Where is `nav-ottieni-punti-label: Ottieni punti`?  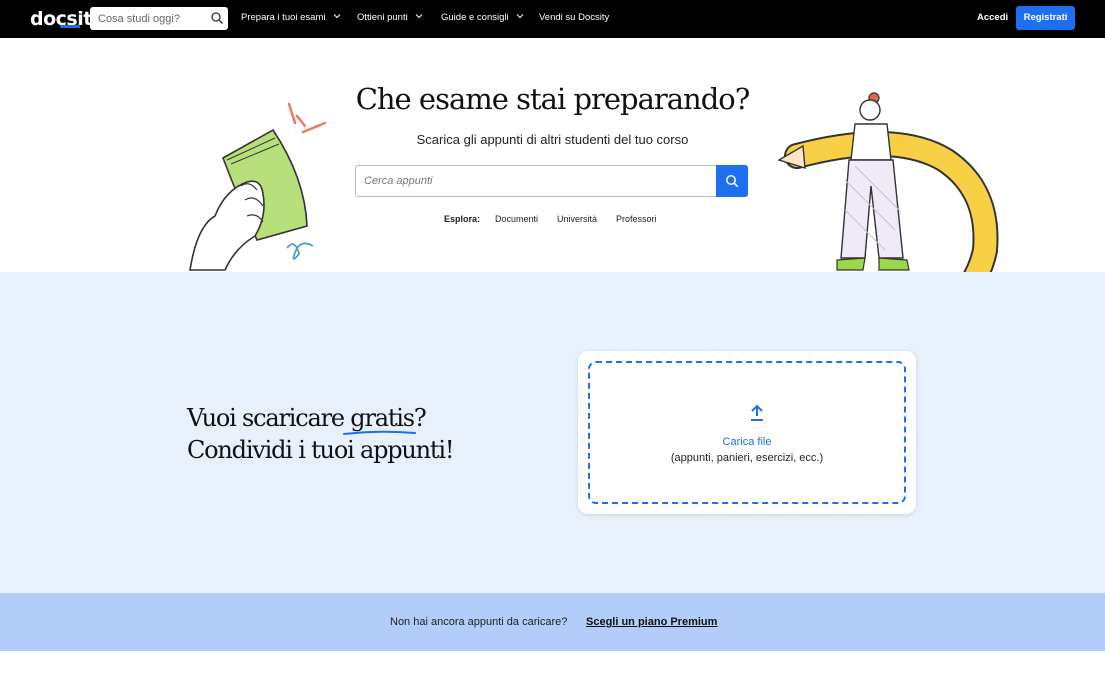 nav-ottieni-punti-label: Ottieni punti is located at coordinates (382, 17).